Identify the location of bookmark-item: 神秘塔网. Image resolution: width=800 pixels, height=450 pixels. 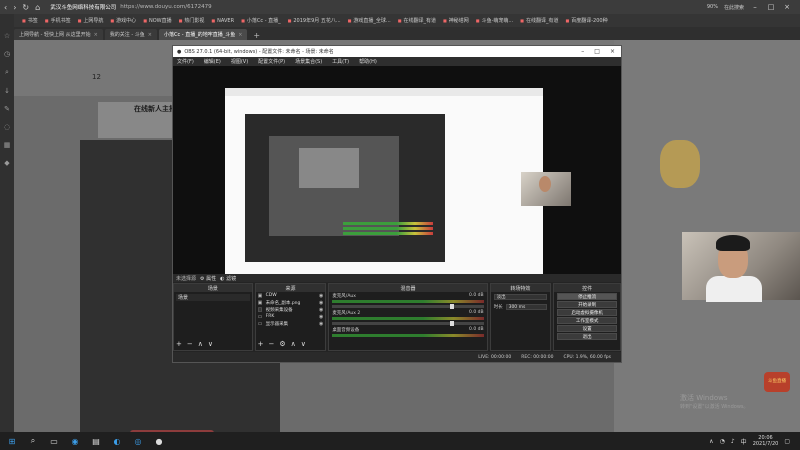
(456, 20).